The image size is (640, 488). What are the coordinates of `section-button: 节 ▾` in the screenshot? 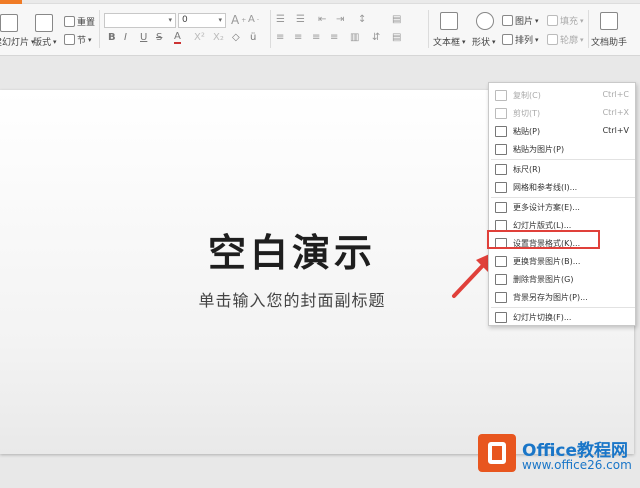 It's located at (78, 39).